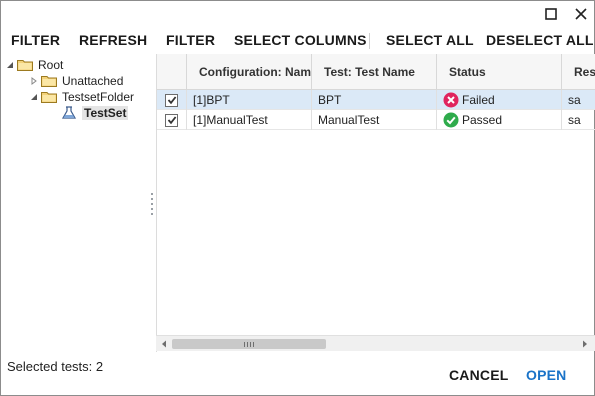  I want to click on cancel-button: CANCEL, so click(479, 375).